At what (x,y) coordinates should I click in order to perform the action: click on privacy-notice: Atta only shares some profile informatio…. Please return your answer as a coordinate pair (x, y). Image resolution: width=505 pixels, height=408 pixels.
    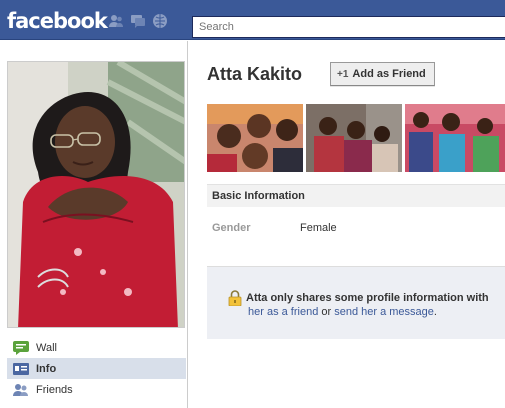
    Looking at the image, I should click on (356, 302).